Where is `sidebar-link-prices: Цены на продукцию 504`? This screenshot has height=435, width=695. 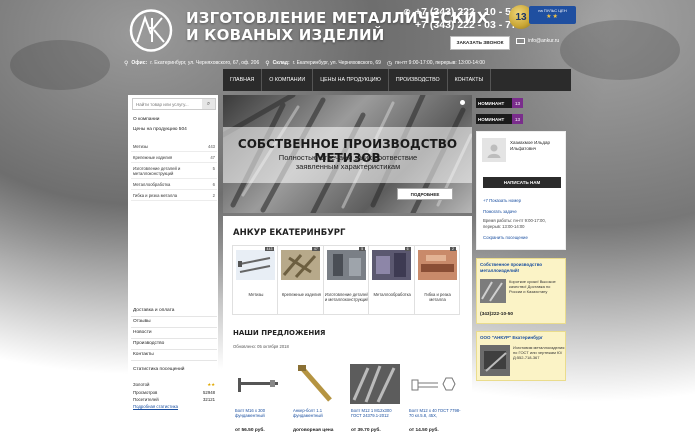 sidebar-link-prices: Цены на продукцию 504 is located at coordinates (160, 129).